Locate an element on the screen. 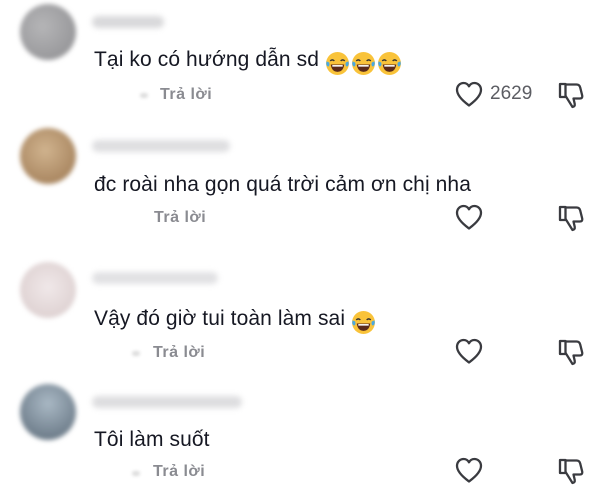  thumbs-down-icon is located at coordinates (571, 471).